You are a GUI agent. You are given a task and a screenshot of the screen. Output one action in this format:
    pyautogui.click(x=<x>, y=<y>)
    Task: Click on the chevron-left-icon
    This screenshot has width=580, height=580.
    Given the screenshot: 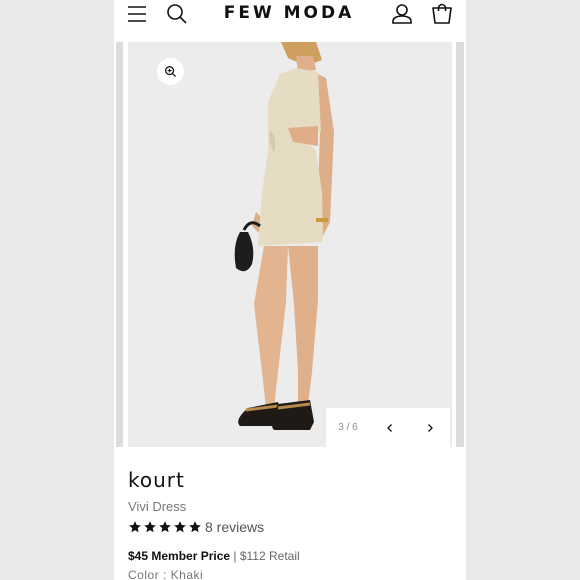 What is the action you would take?
    pyautogui.click(x=389, y=427)
    